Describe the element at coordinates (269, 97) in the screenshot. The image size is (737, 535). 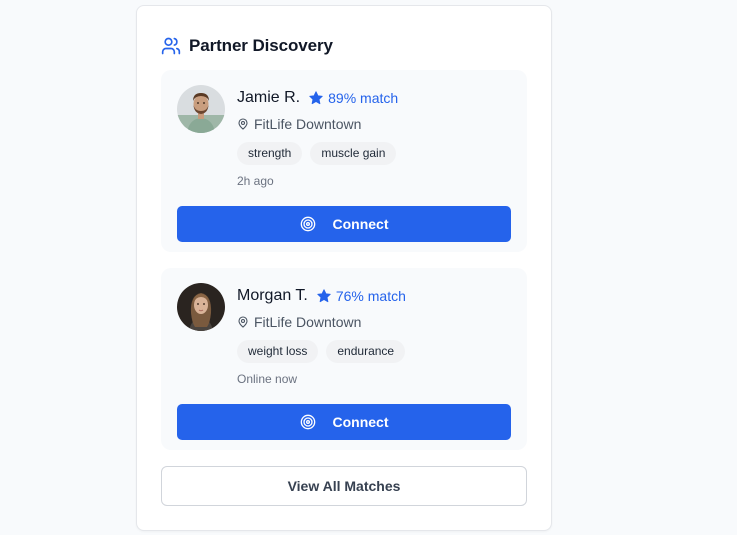
I see `partner-name: Jamie R.` at that location.